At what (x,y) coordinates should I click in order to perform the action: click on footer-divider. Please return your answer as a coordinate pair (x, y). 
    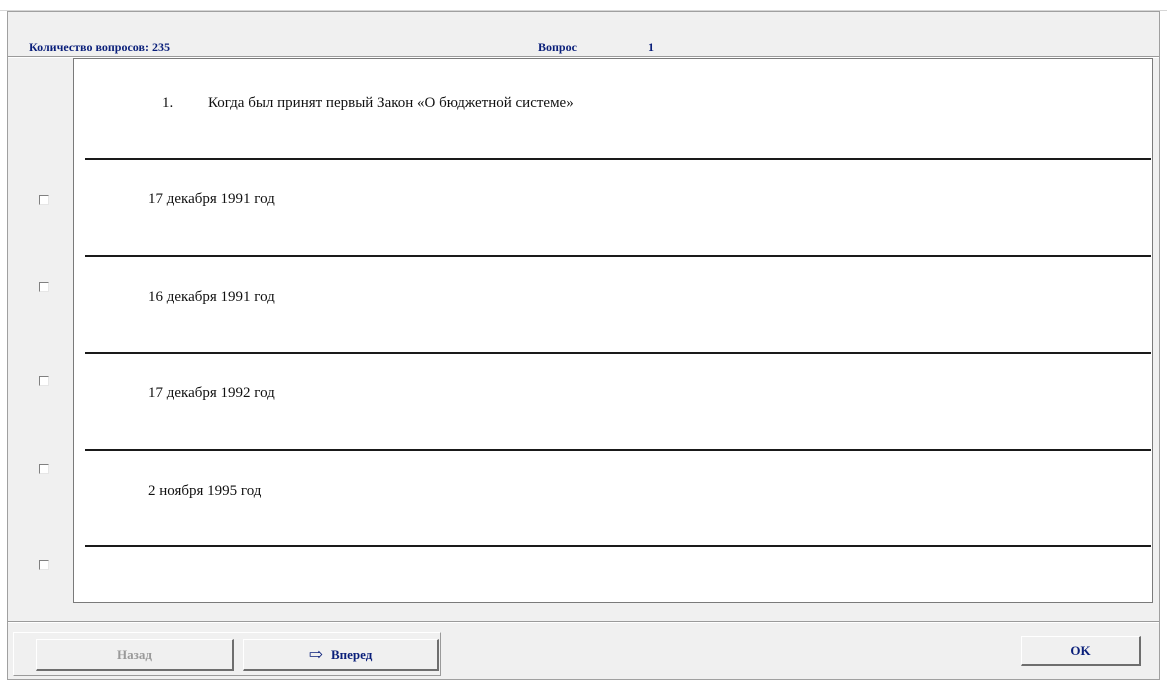
    Looking at the image, I should click on (583, 622).